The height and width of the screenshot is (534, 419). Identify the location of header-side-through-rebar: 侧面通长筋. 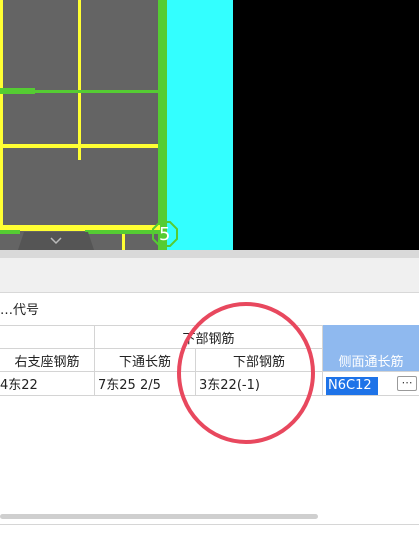
(371, 360).